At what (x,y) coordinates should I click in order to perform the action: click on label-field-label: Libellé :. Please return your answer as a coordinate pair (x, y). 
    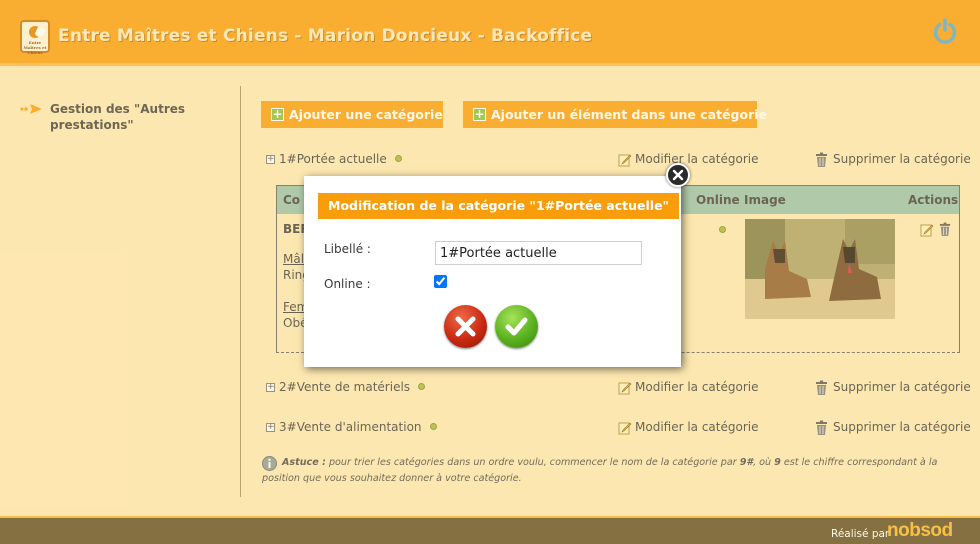
    Looking at the image, I should click on (347, 249).